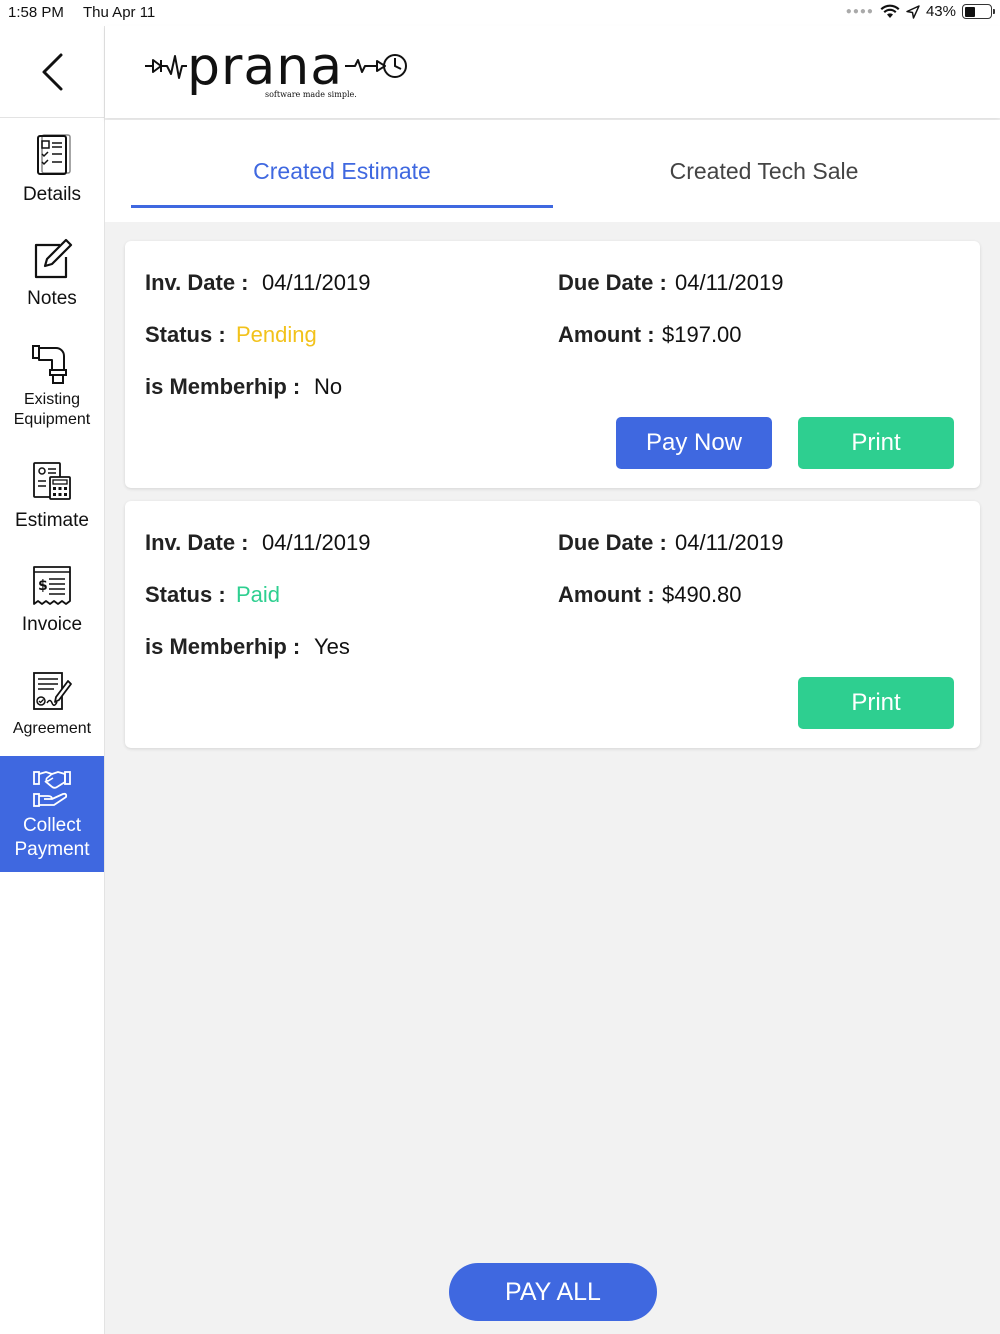 Image resolution: width=1000 pixels, height=1334 pixels. Describe the element at coordinates (52, 814) in the screenshot. I see `sidebar-item-collect-payment: Collect Payment` at that location.